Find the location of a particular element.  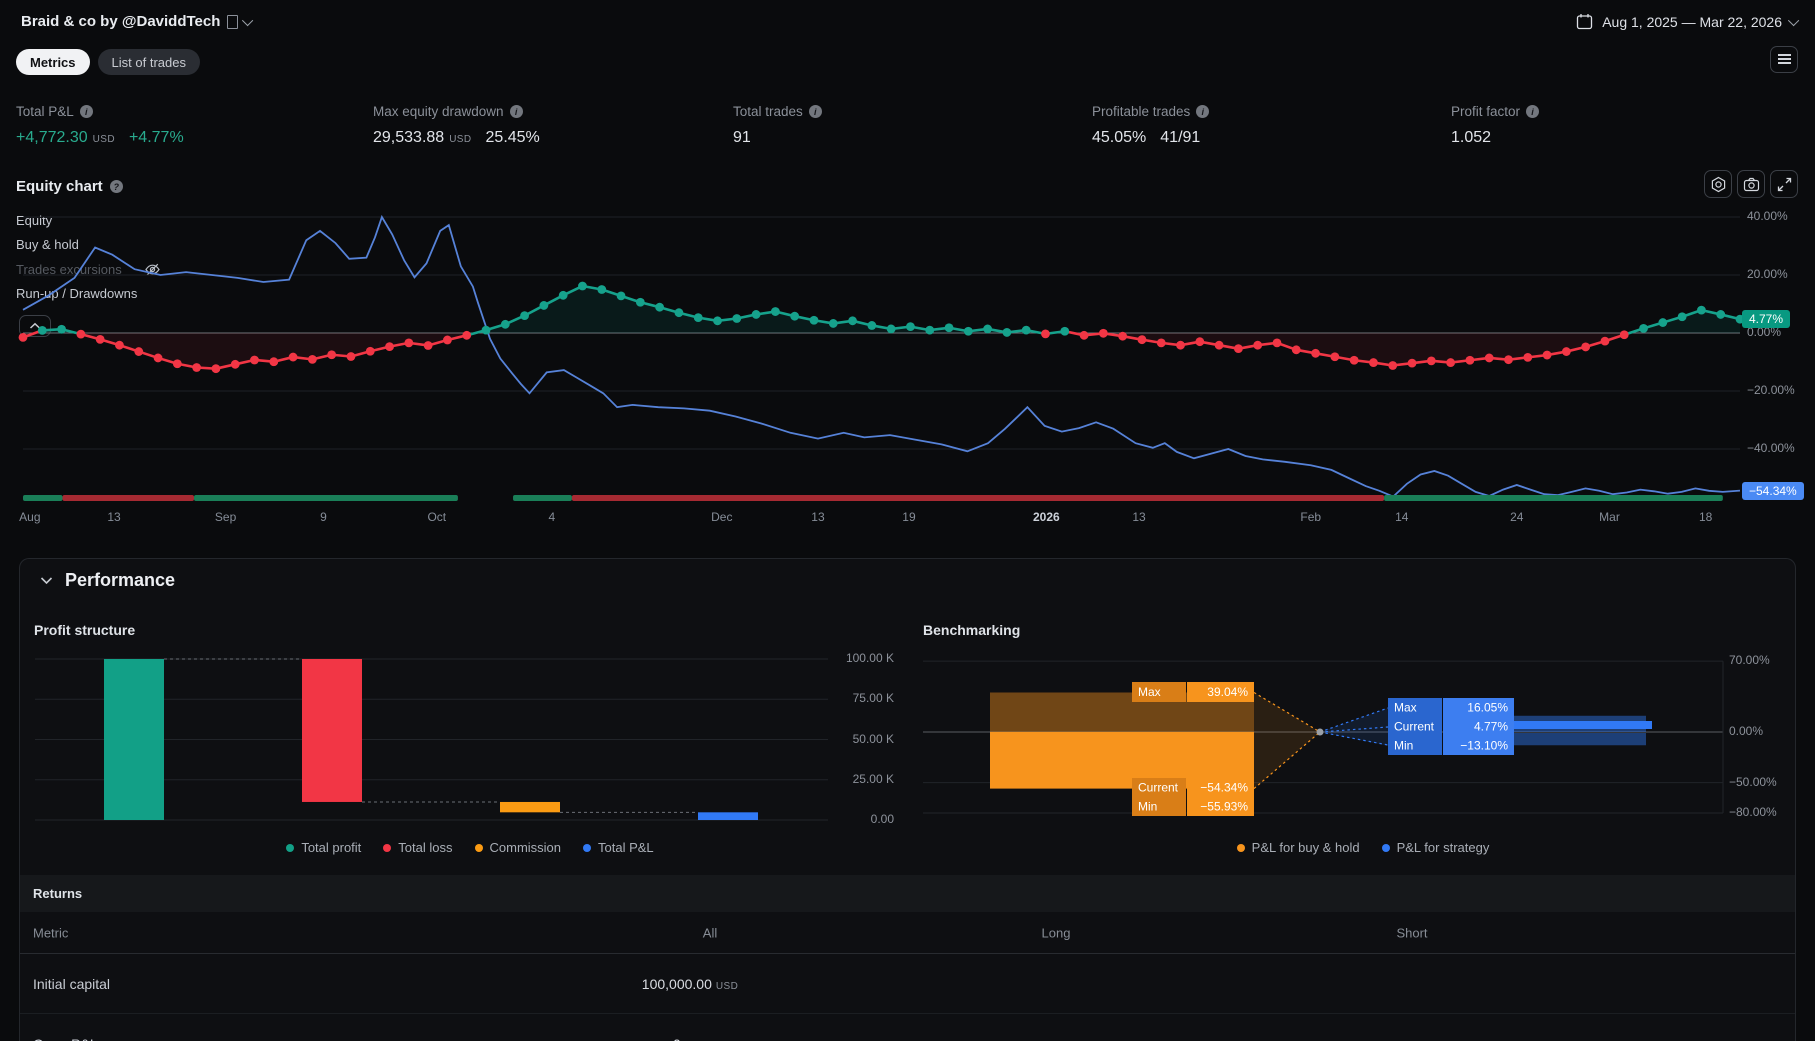

waterfall-bar-commission is located at coordinates (530, 807).